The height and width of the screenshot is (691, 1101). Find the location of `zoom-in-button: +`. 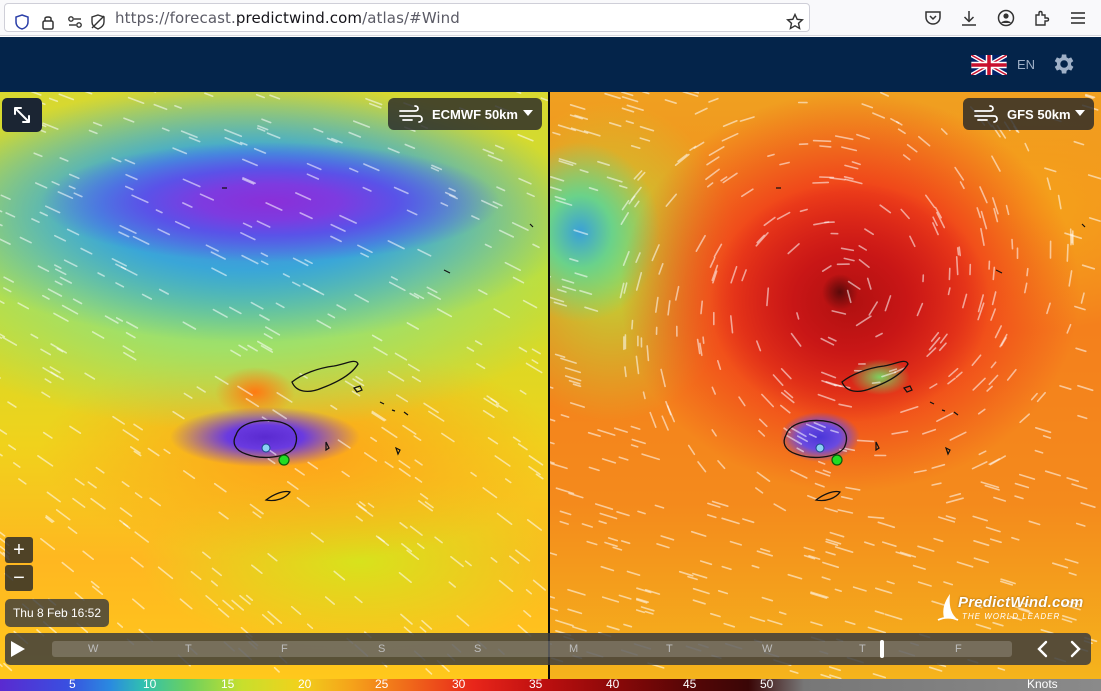

zoom-in-button: + is located at coordinates (19, 550).